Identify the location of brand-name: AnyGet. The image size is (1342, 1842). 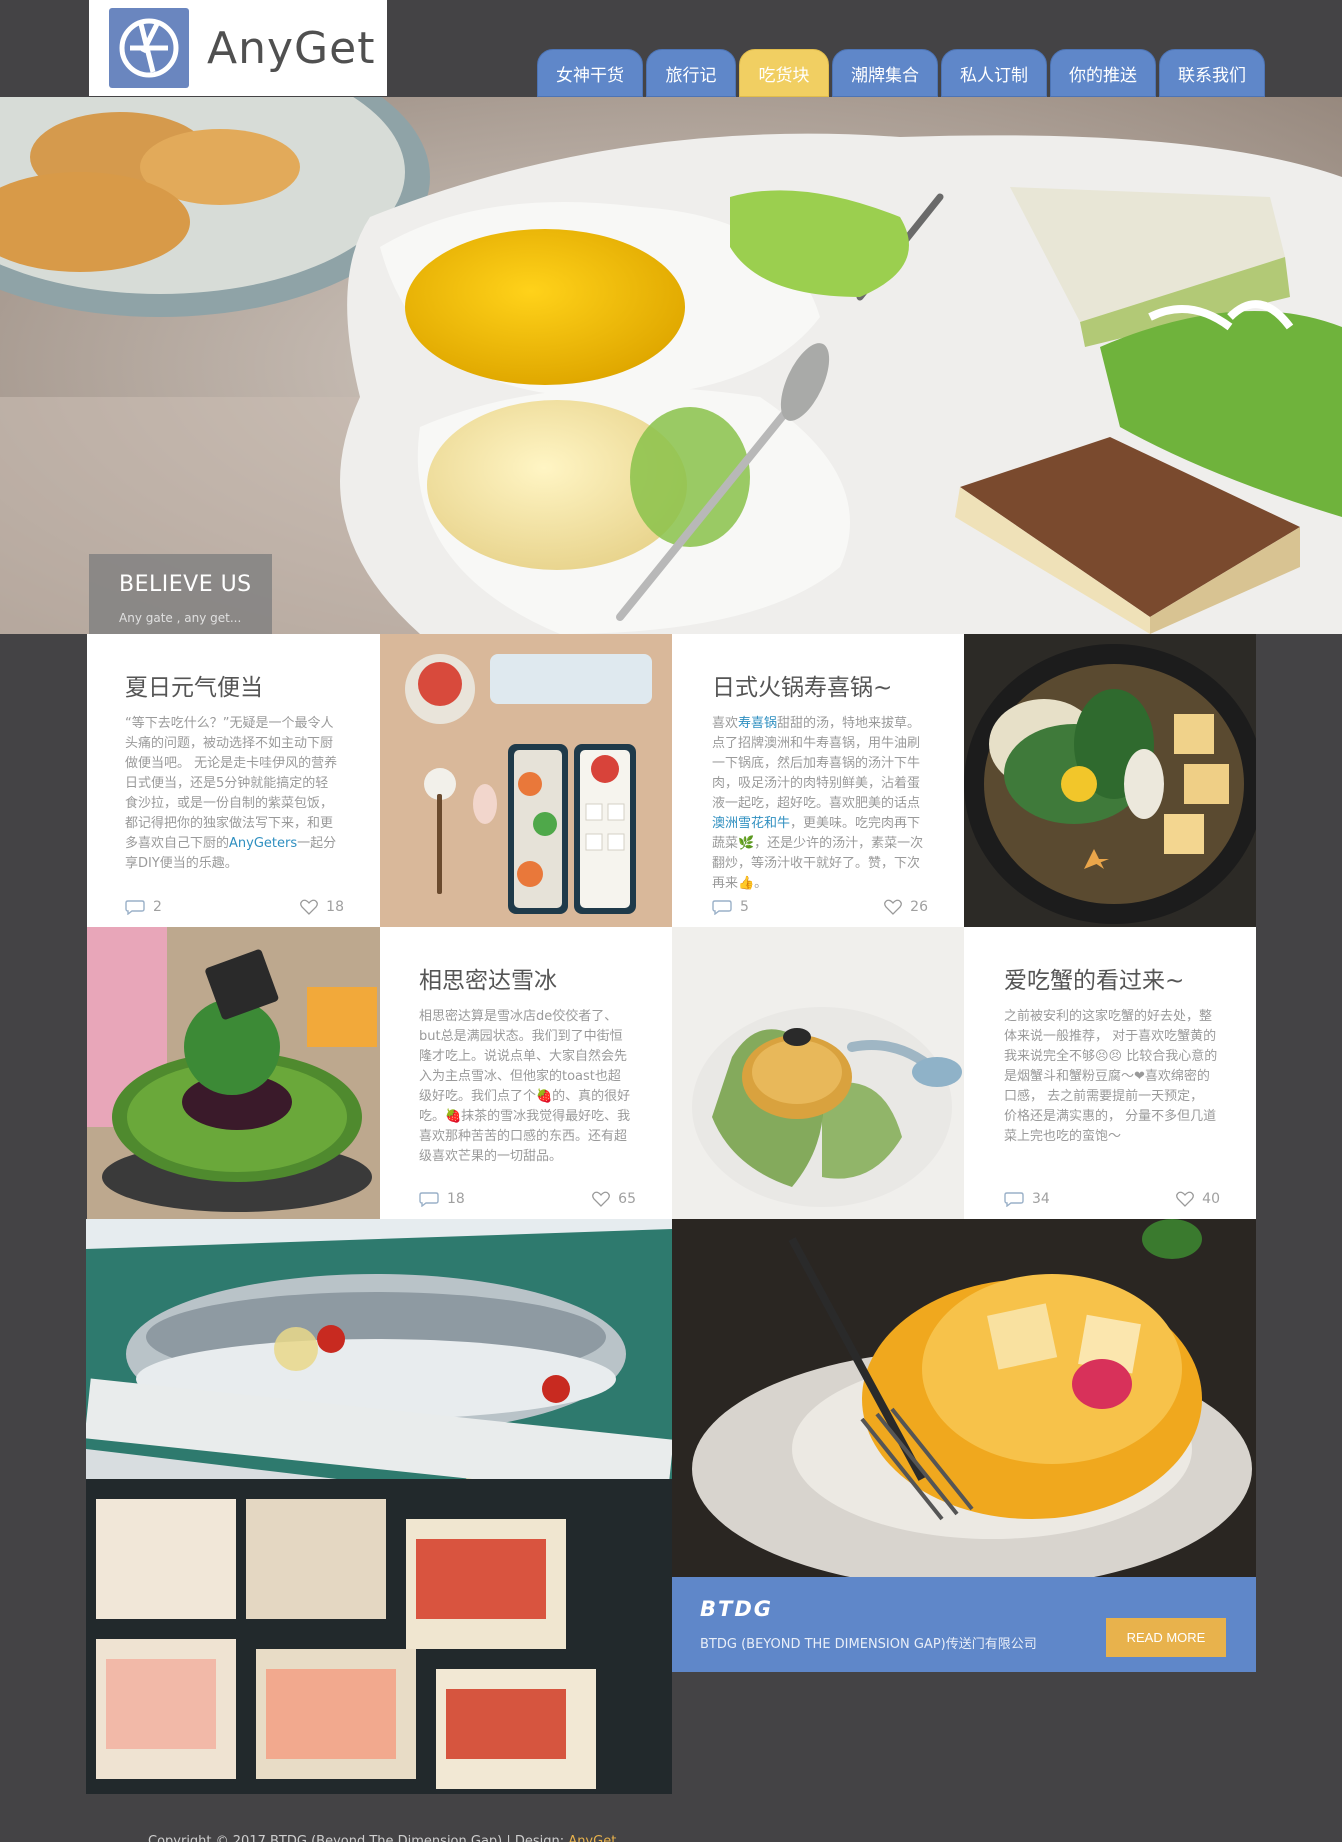
(291, 48).